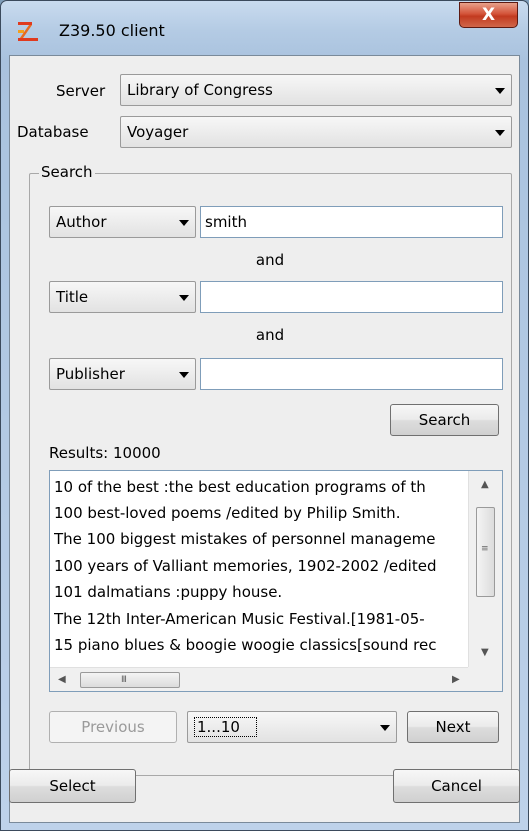 This screenshot has height=831, width=529. What do you see at coordinates (485, 679) in the screenshot?
I see `scrollbar-corner` at bounding box center [485, 679].